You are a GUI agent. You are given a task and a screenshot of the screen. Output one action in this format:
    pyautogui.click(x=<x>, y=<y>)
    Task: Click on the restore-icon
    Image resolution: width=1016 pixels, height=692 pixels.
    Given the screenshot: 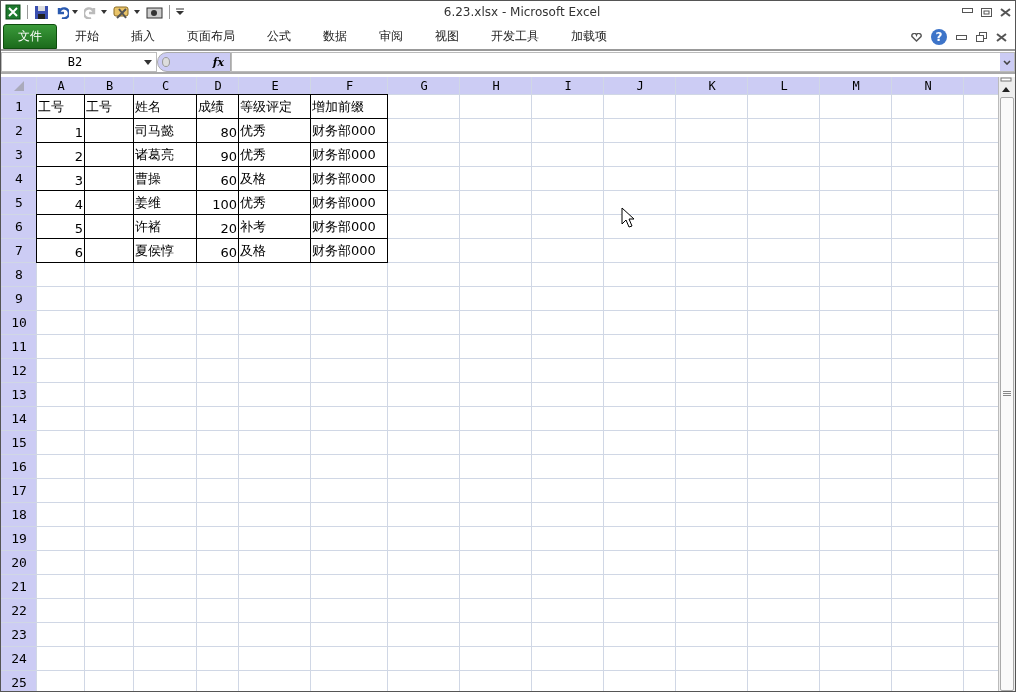 What is the action you would take?
    pyautogui.click(x=981, y=37)
    